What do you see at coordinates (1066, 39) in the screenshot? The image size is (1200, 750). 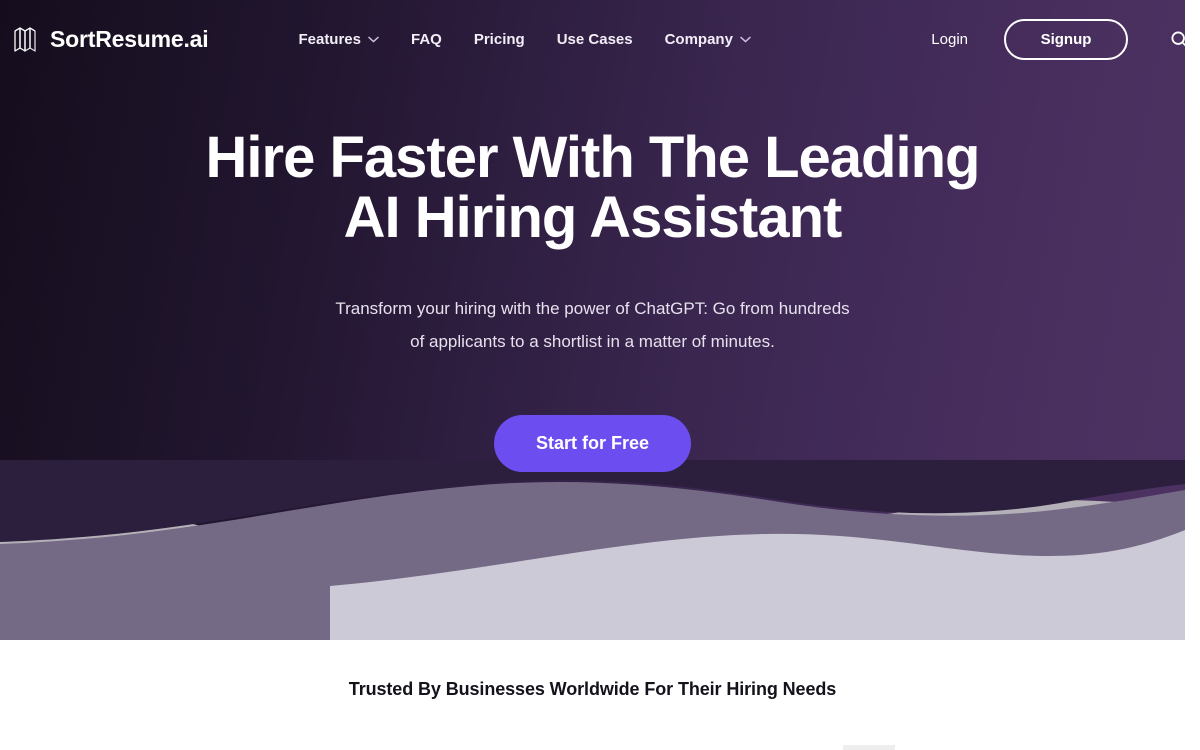 I see `signup-button: Signup` at bounding box center [1066, 39].